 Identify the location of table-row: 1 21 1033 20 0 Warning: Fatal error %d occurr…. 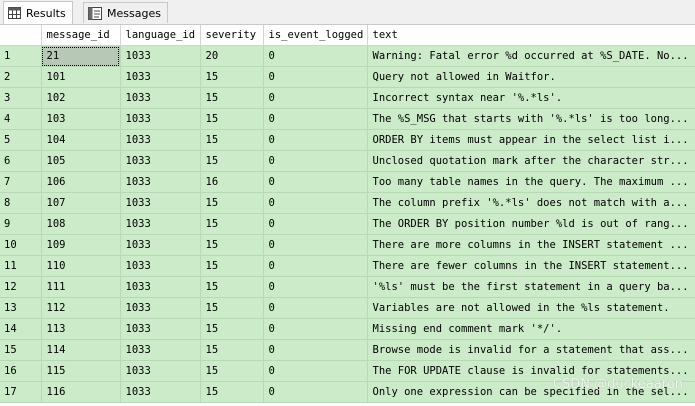
(347, 56).